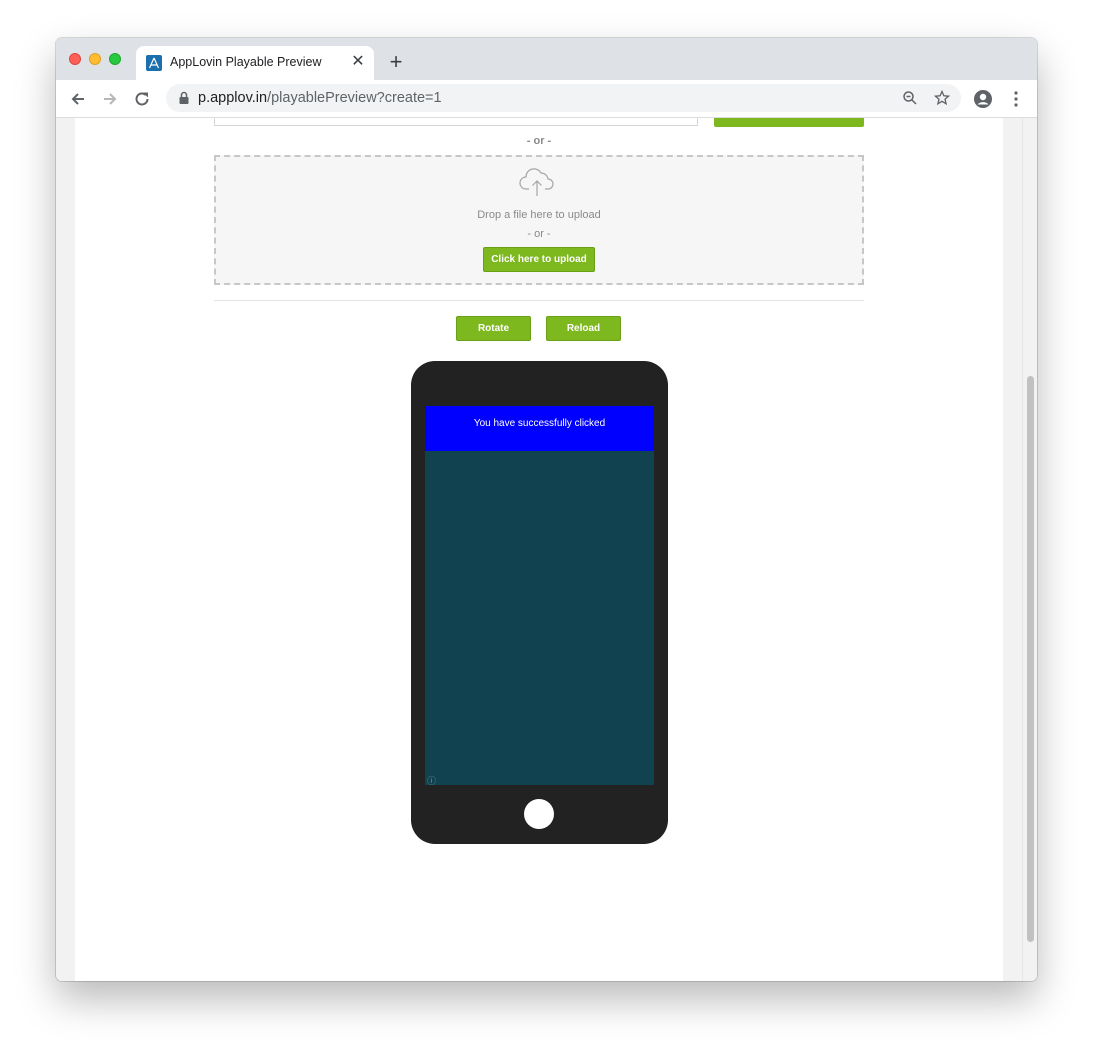  I want to click on home-button, so click(539, 814).